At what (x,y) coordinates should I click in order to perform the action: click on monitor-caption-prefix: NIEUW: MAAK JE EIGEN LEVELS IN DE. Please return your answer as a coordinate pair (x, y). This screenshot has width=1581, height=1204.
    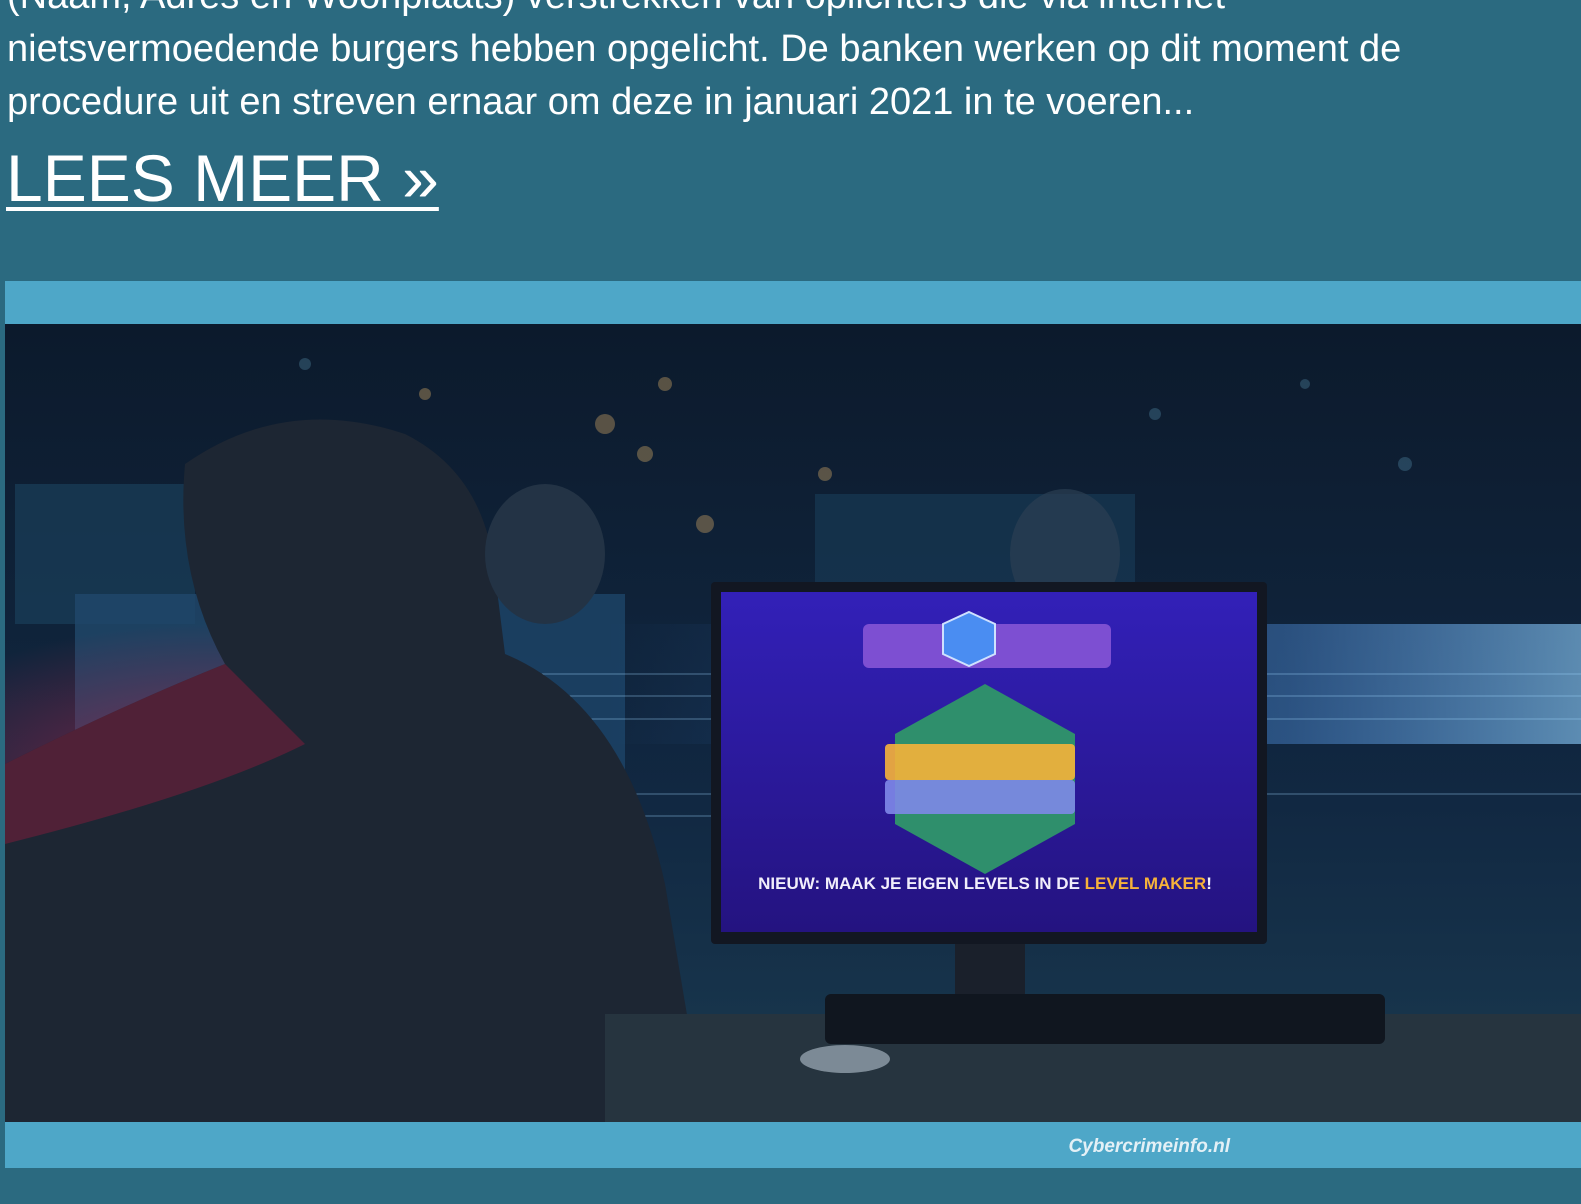
    Looking at the image, I should click on (921, 883).